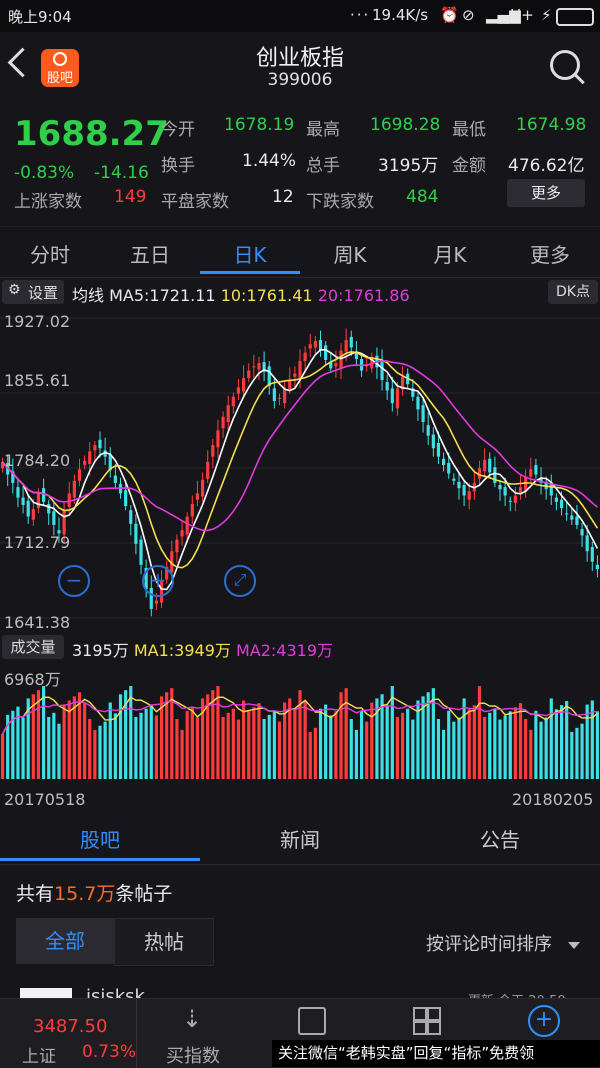 The width and height of the screenshot is (600, 1068). Describe the element at coordinates (35, 894) in the screenshot. I see `post-count-prefix: 共有` at that location.